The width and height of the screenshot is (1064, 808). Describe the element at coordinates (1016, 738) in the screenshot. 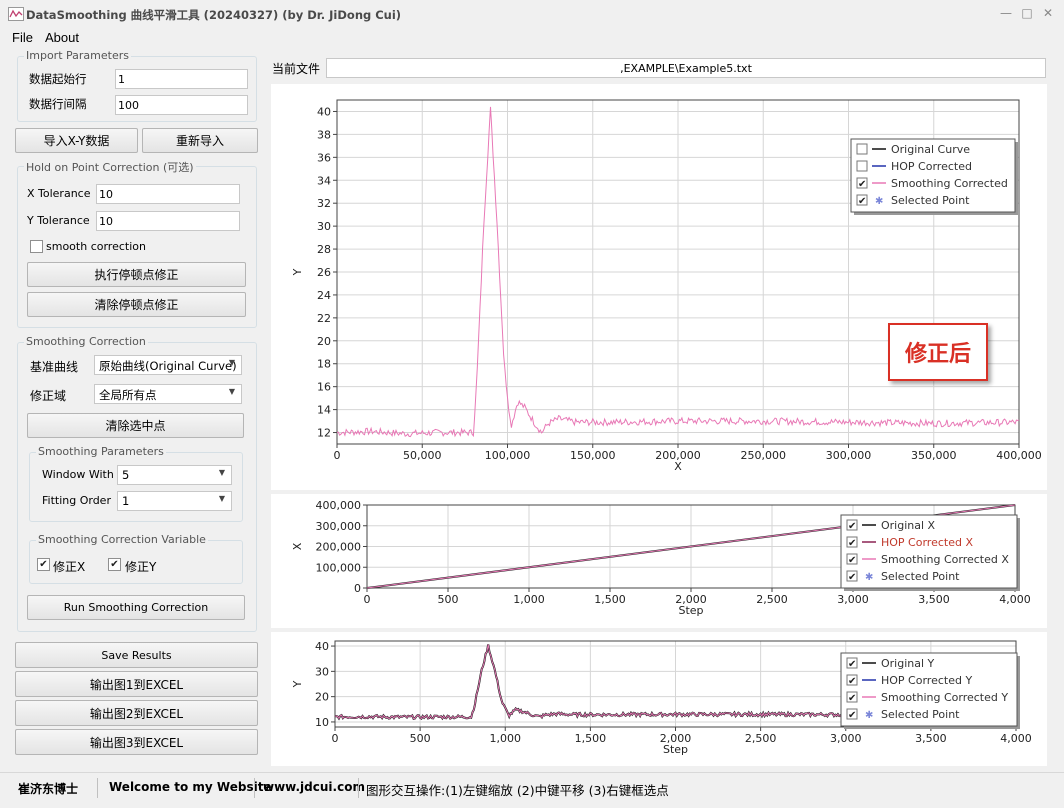

I see `x-tick-label: 4,000` at that location.